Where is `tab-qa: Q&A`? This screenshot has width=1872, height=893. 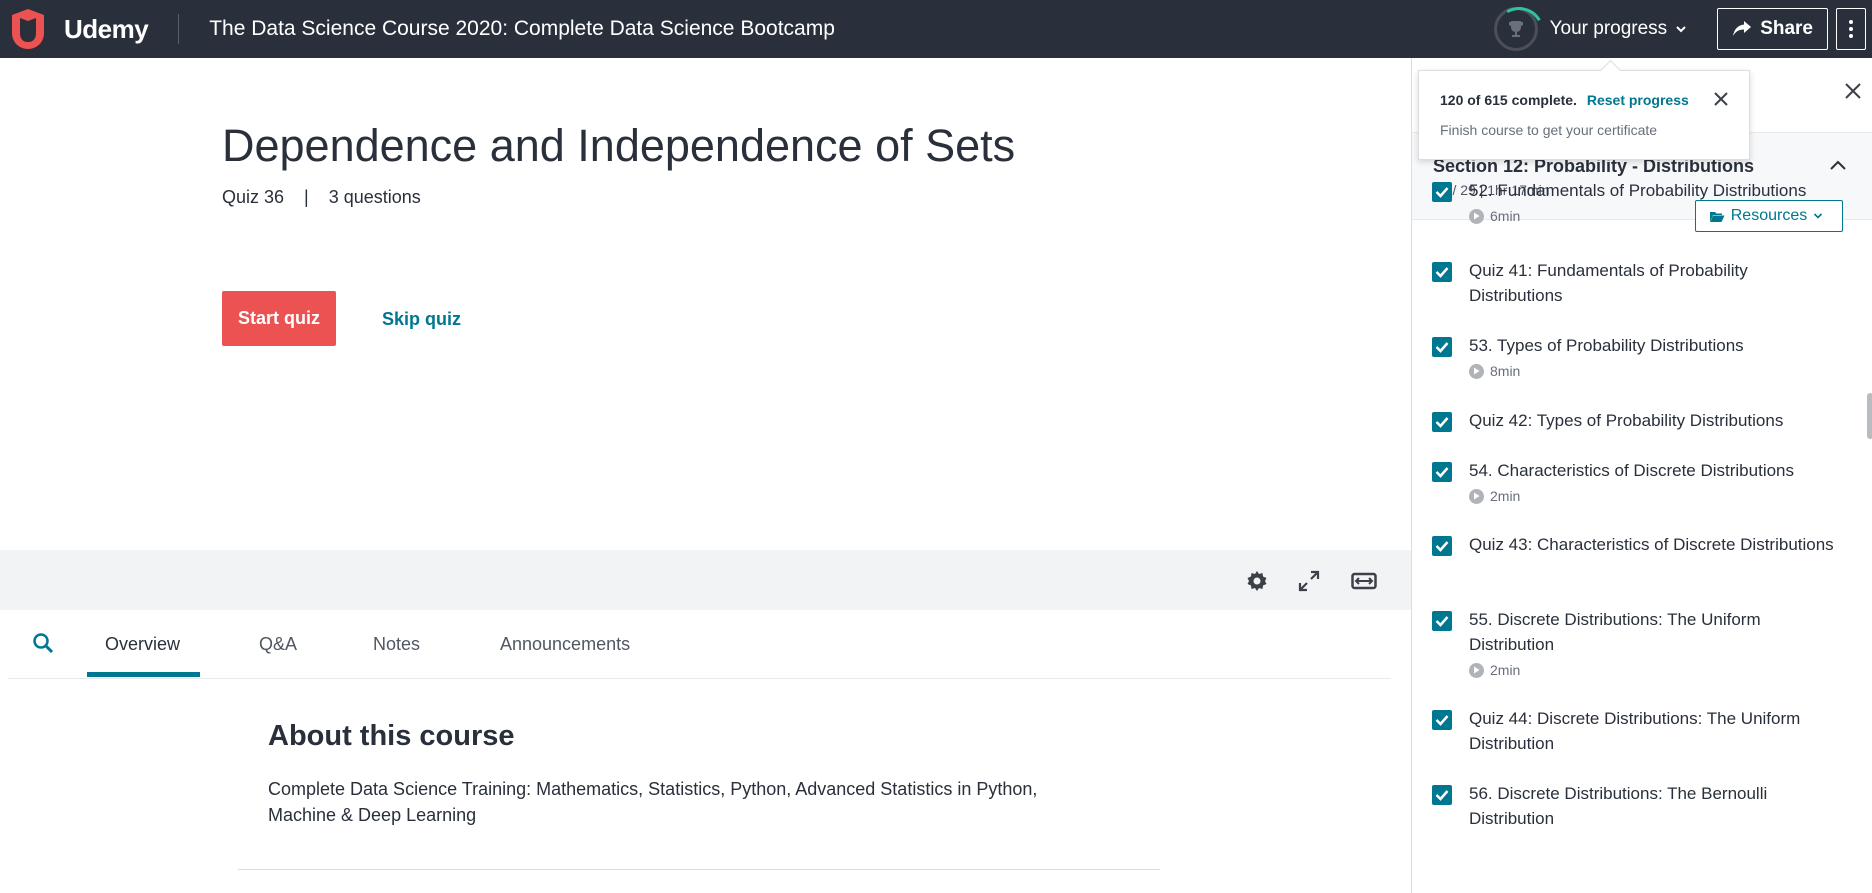 tab-qa: Q&A is located at coordinates (278, 644).